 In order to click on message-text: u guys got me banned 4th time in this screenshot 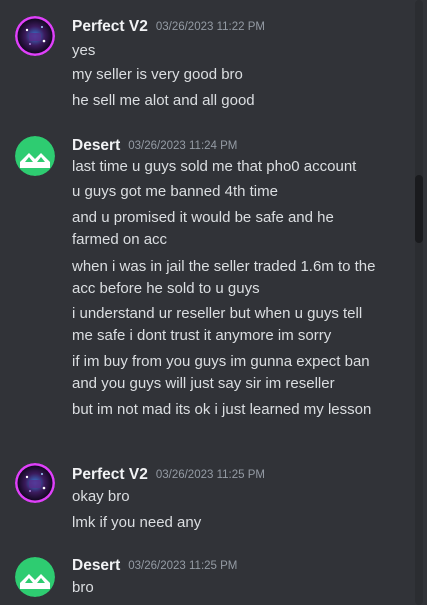, I will do `click(175, 191)`.